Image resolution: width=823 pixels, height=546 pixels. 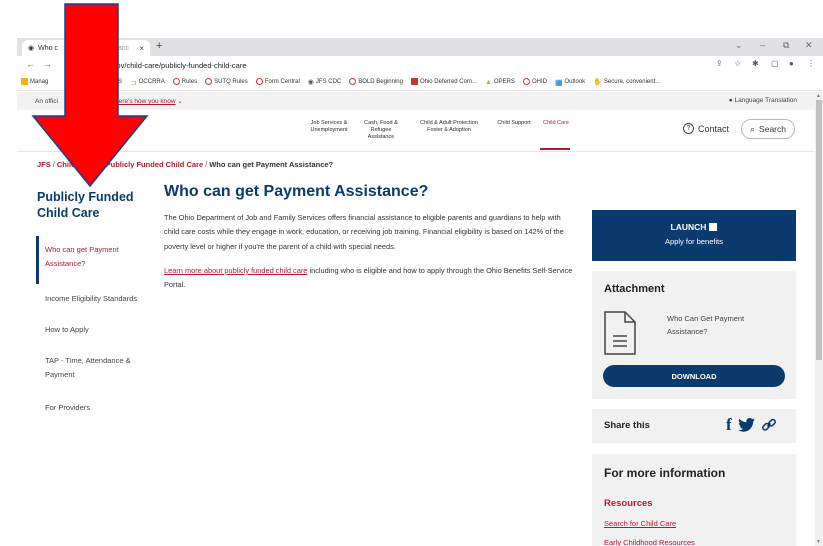 What do you see at coordinates (37, 260) in the screenshot?
I see `sidebar-active-indicator` at bounding box center [37, 260].